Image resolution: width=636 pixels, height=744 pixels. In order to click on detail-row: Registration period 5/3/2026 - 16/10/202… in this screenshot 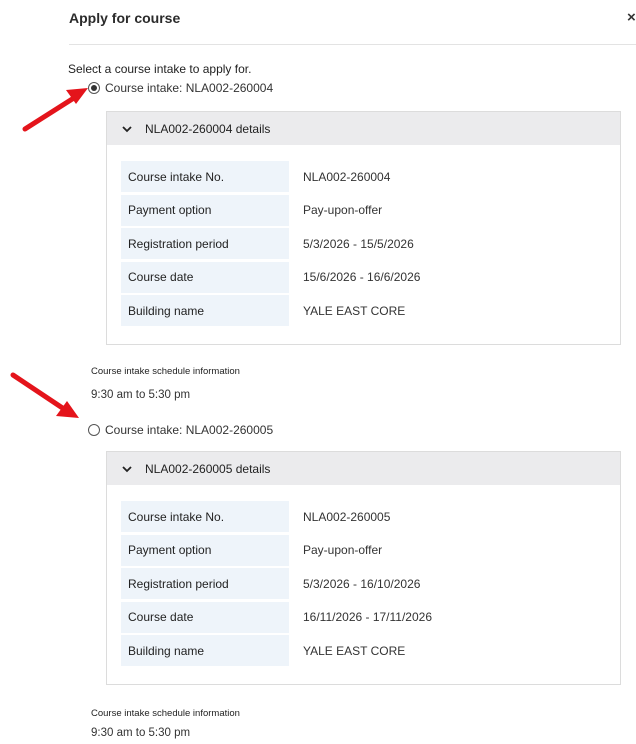, I will do `click(363, 584)`.